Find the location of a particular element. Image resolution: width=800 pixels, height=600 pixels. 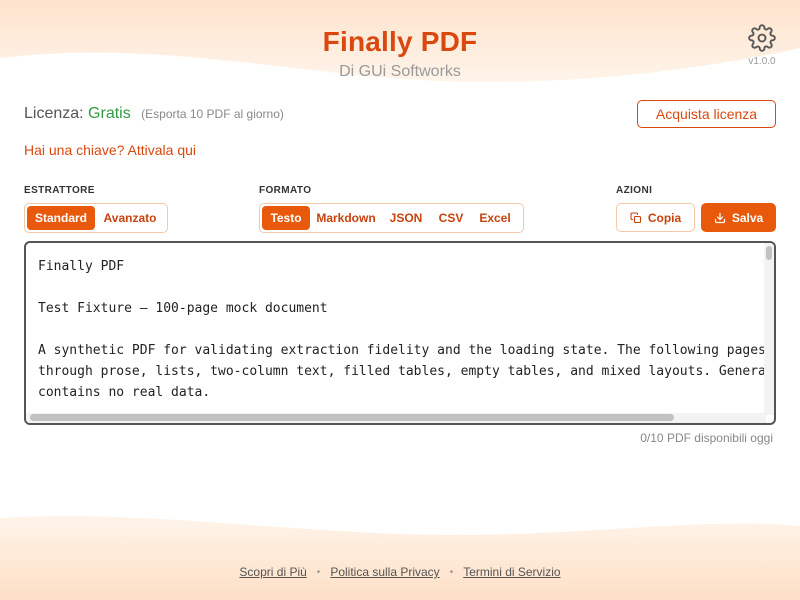

license-status: Gratis is located at coordinates (109, 113).